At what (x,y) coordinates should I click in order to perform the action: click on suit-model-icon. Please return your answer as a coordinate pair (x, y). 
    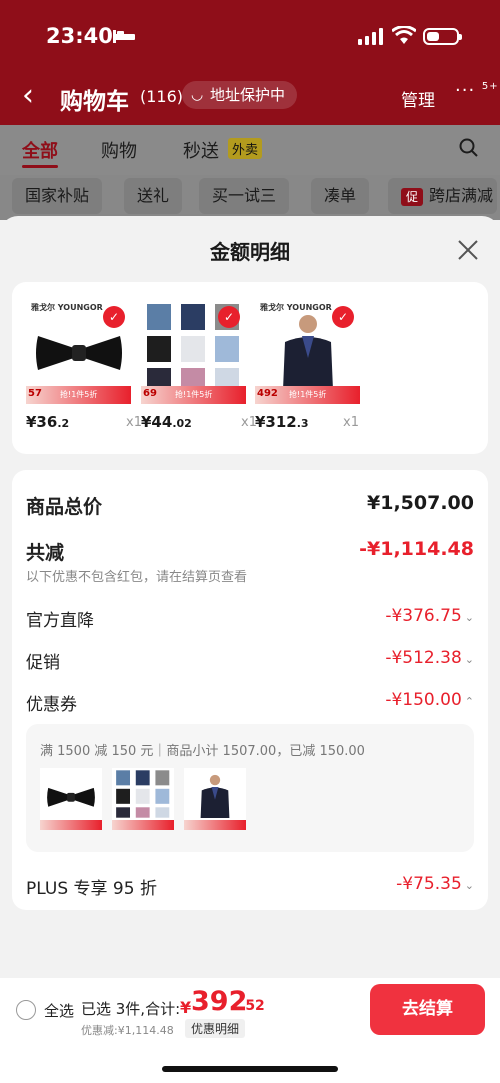
    Looking at the image, I should click on (308, 352).